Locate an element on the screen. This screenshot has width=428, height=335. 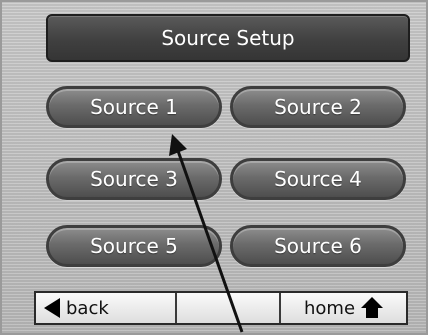
empty-nav-slot is located at coordinates (229, 308).